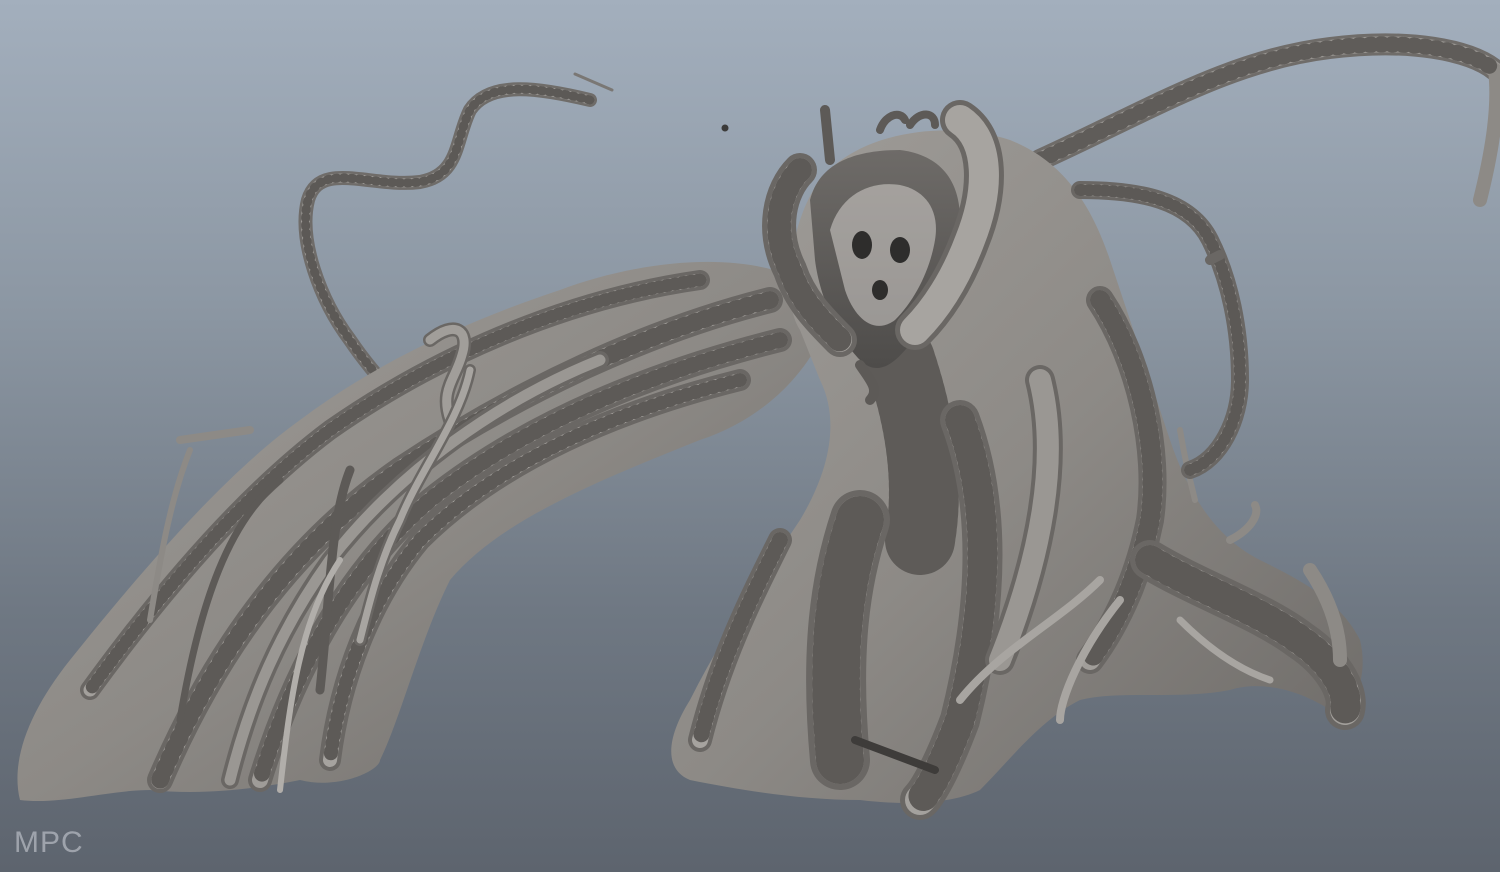 The image size is (1500, 872). I want to click on whip-tentacle-right, so click(1264, 120).